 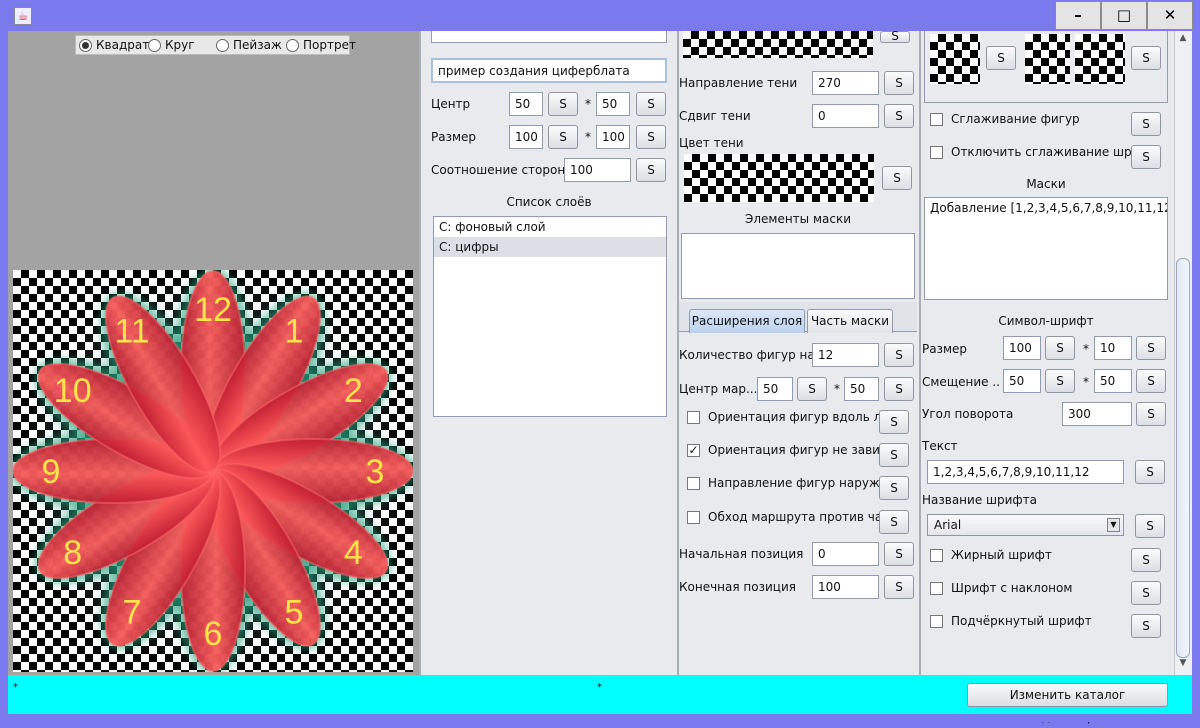 What do you see at coordinates (597, 170) in the screenshot?
I see `aspect-input: 100` at bounding box center [597, 170].